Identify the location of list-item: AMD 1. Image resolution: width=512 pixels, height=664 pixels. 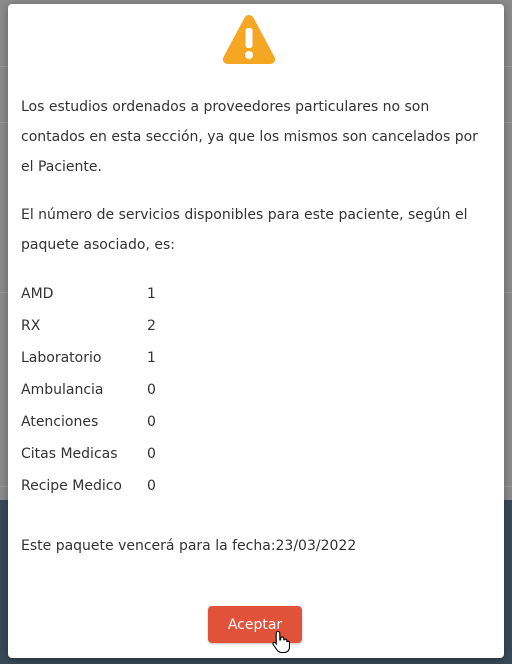
(171, 294).